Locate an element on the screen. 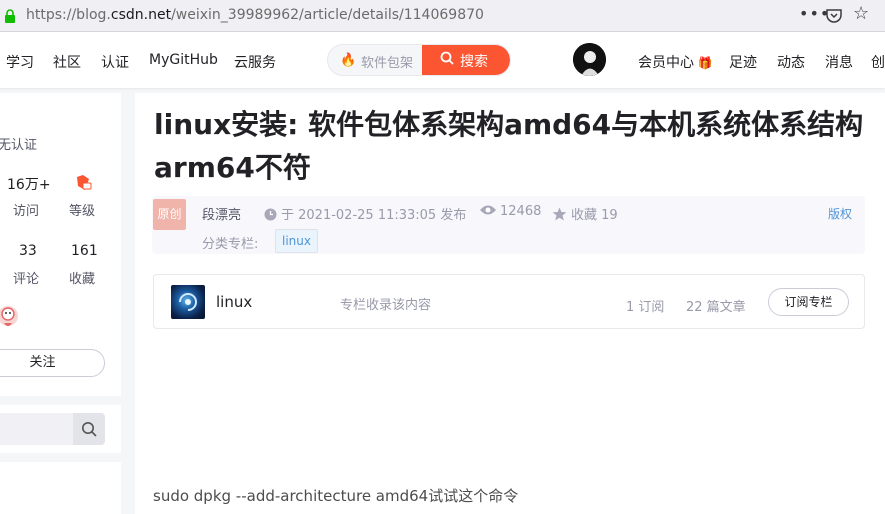 The width and height of the screenshot is (885, 514). author-link: 段漂亮 is located at coordinates (221, 213).